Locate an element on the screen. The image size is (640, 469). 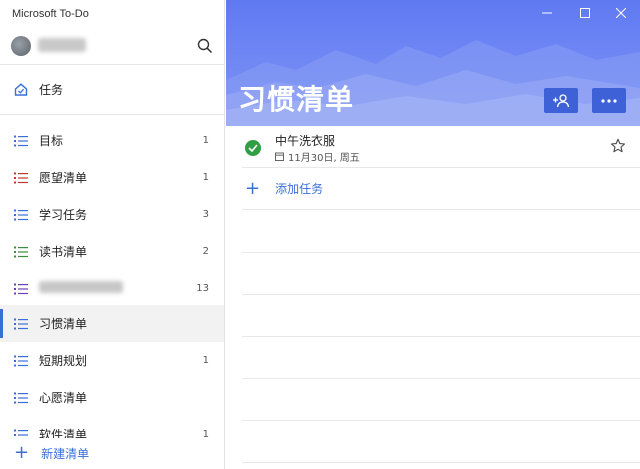
sidebar-item-short-term-plan: 短期规划 1 is located at coordinates (112, 360).